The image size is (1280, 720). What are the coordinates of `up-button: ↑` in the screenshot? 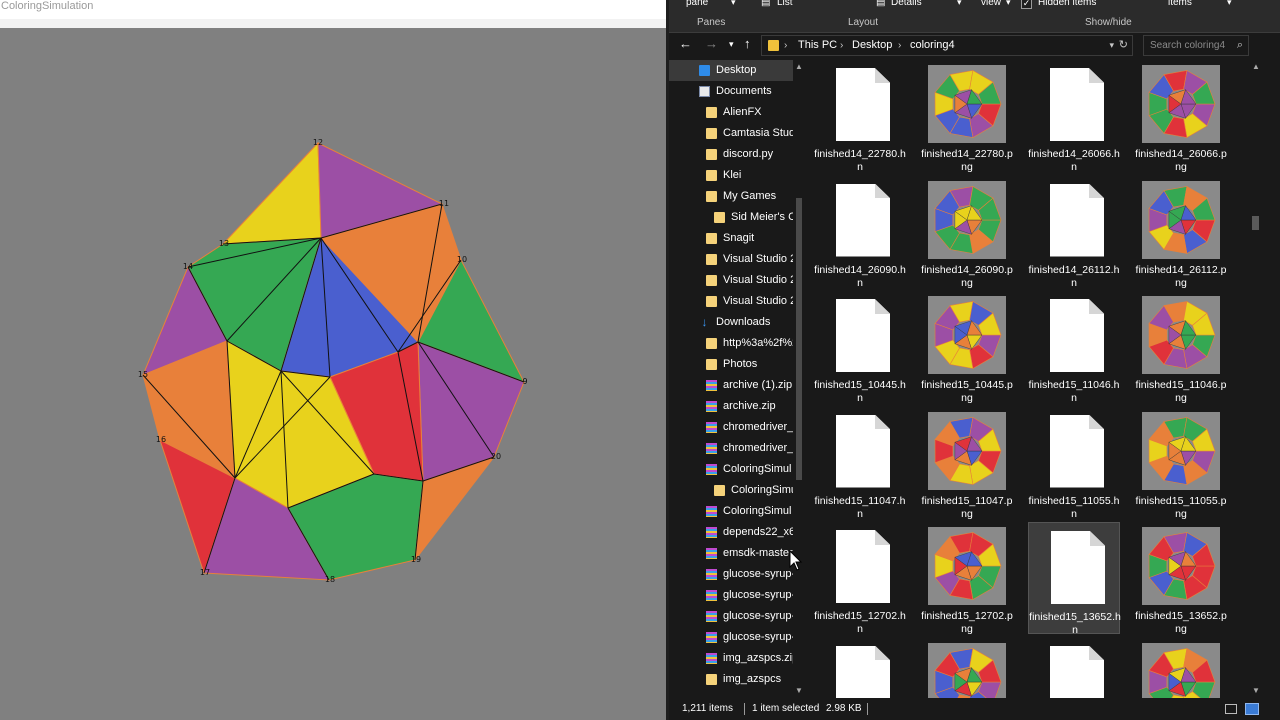 It's located at (747, 43).